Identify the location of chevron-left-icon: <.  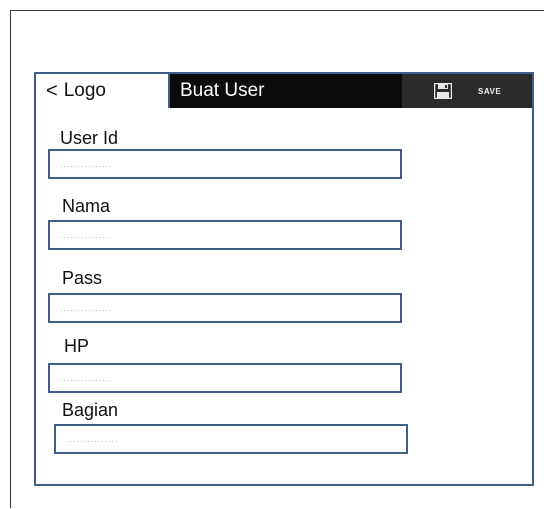
(52, 91).